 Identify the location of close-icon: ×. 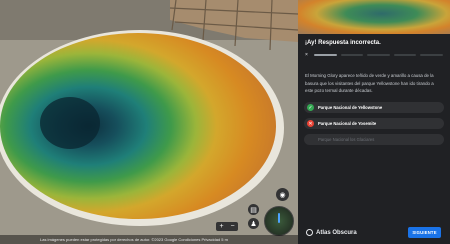
(307, 55).